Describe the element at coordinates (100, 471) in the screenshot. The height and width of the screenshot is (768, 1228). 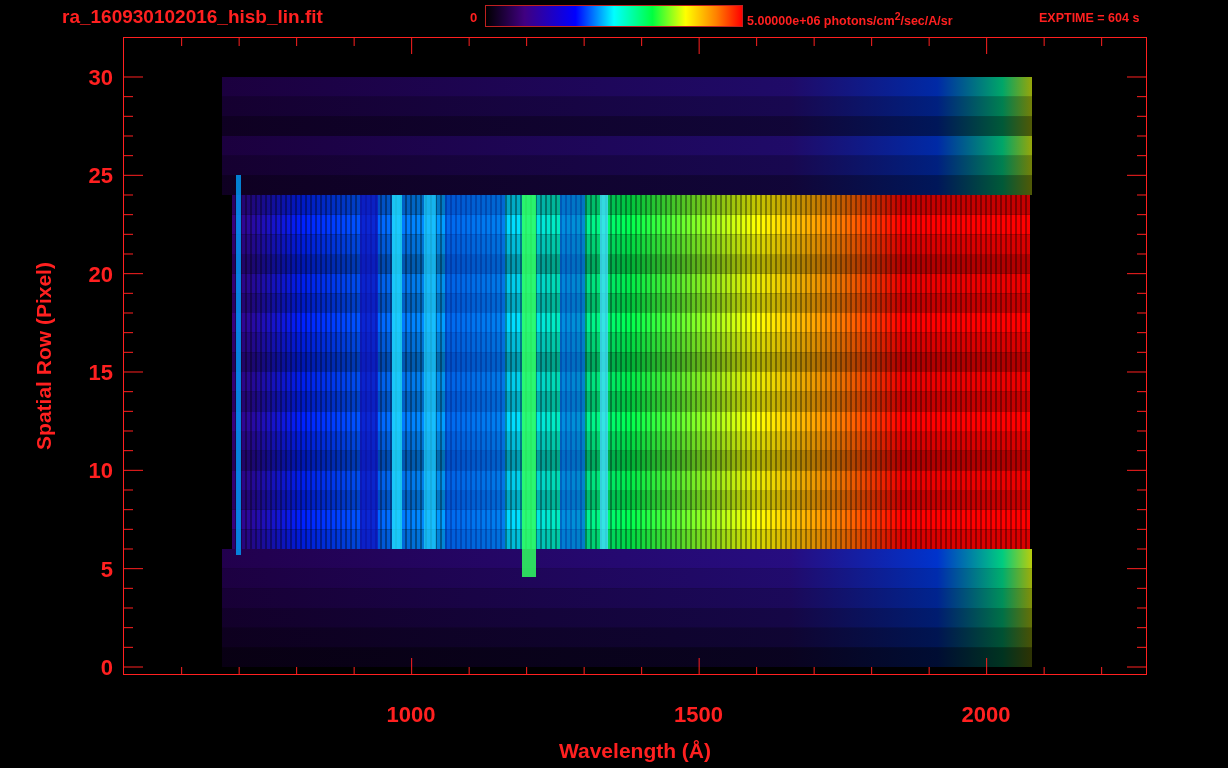
I see `y-tick-label: 10` at that location.